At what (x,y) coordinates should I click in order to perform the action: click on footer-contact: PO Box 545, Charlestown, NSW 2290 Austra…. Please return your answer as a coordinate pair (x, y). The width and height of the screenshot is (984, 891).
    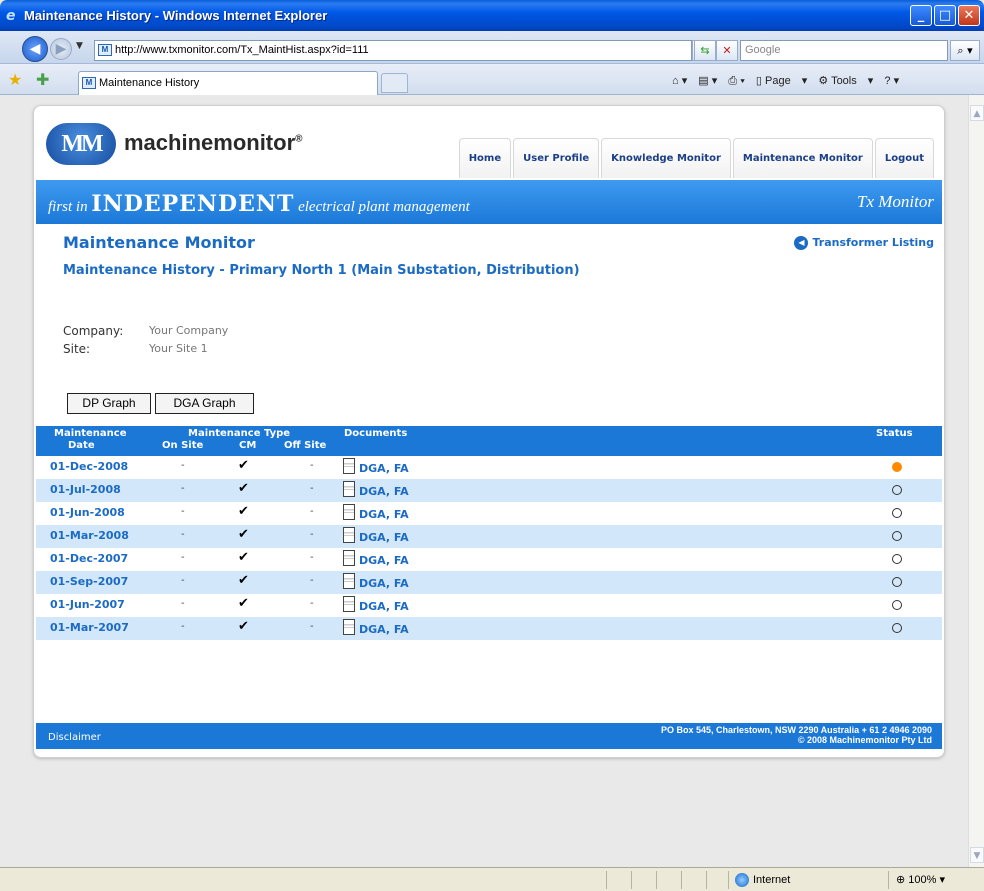
    Looking at the image, I should click on (796, 730).